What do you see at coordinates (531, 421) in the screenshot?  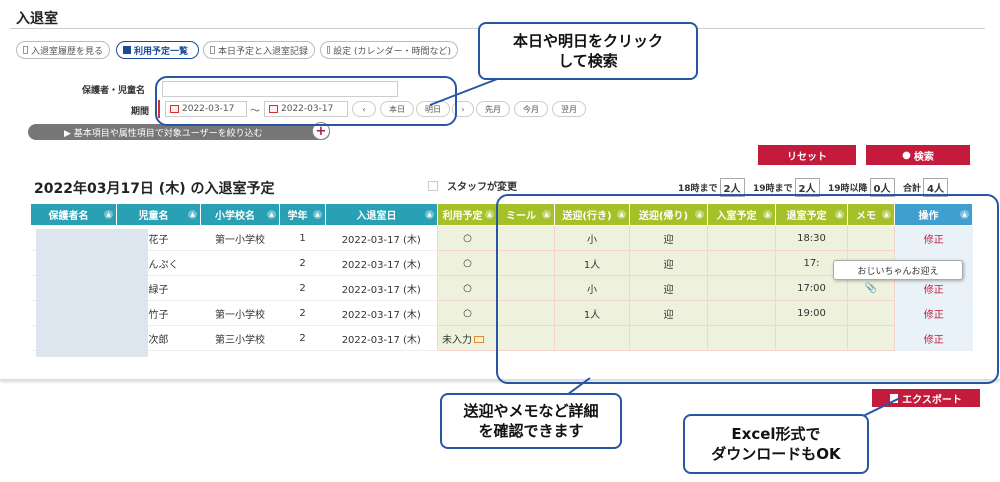 I see `callout-detail: 送迎やメモなど詳細 を確認できます` at bounding box center [531, 421].